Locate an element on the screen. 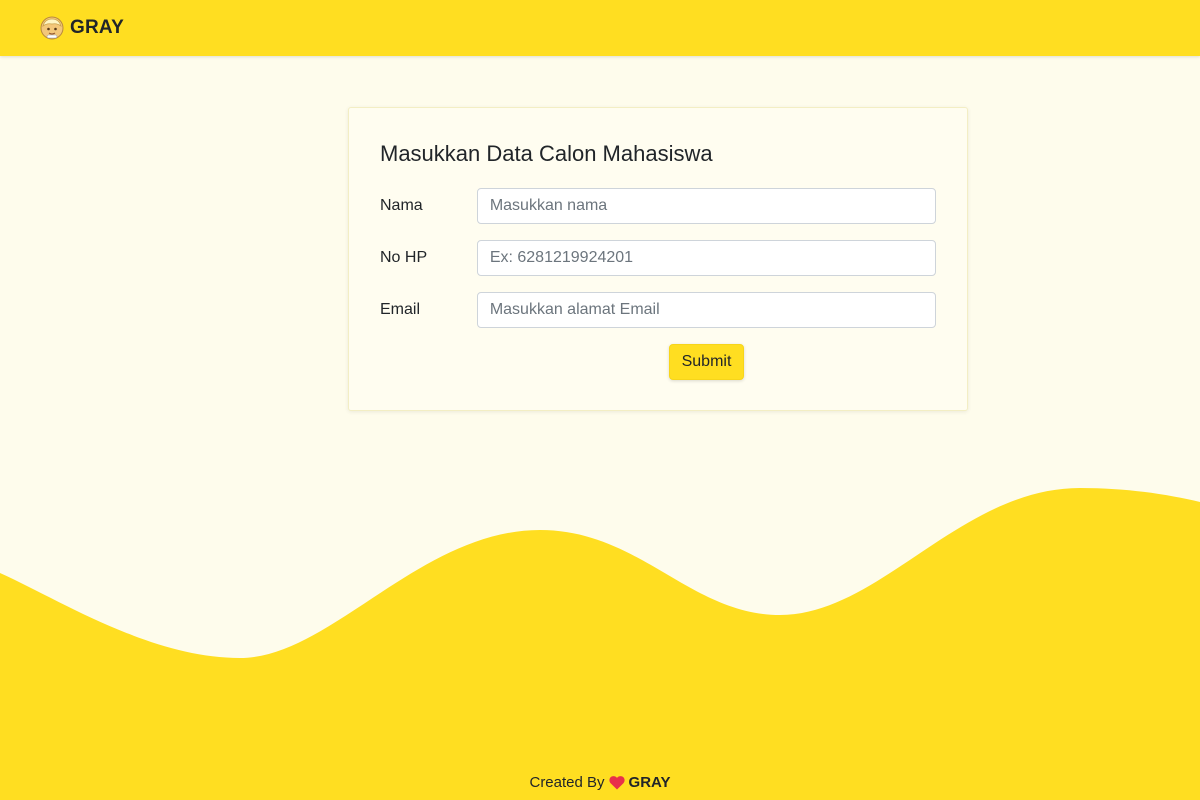 The height and width of the screenshot is (800, 1200). brand-text: GRAY is located at coordinates (97, 27).